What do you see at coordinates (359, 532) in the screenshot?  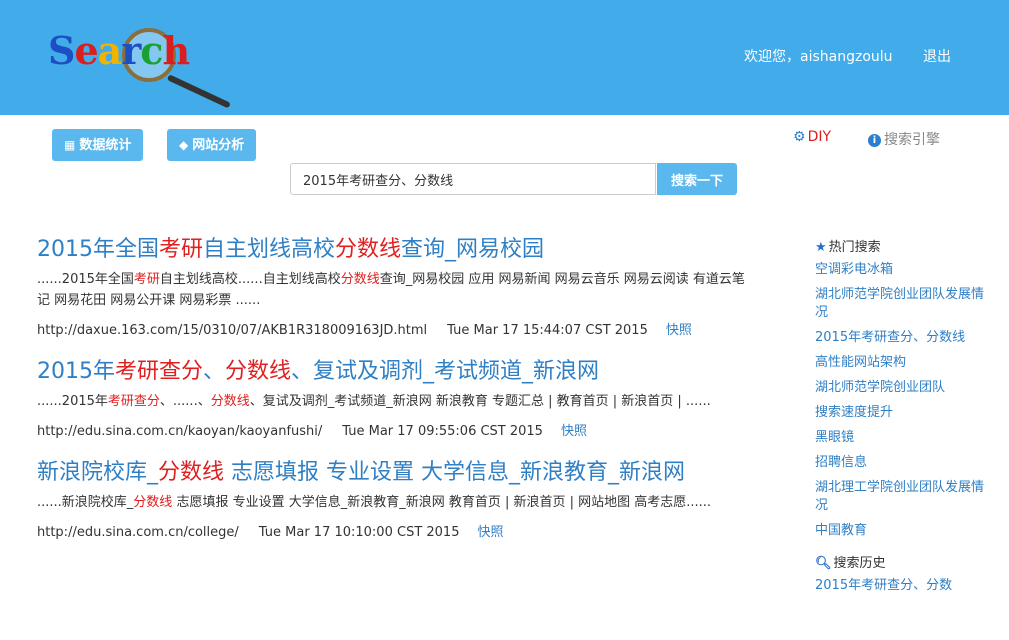 I see `result-time: Tue Mar 17 10:10:00 CST 2015` at bounding box center [359, 532].